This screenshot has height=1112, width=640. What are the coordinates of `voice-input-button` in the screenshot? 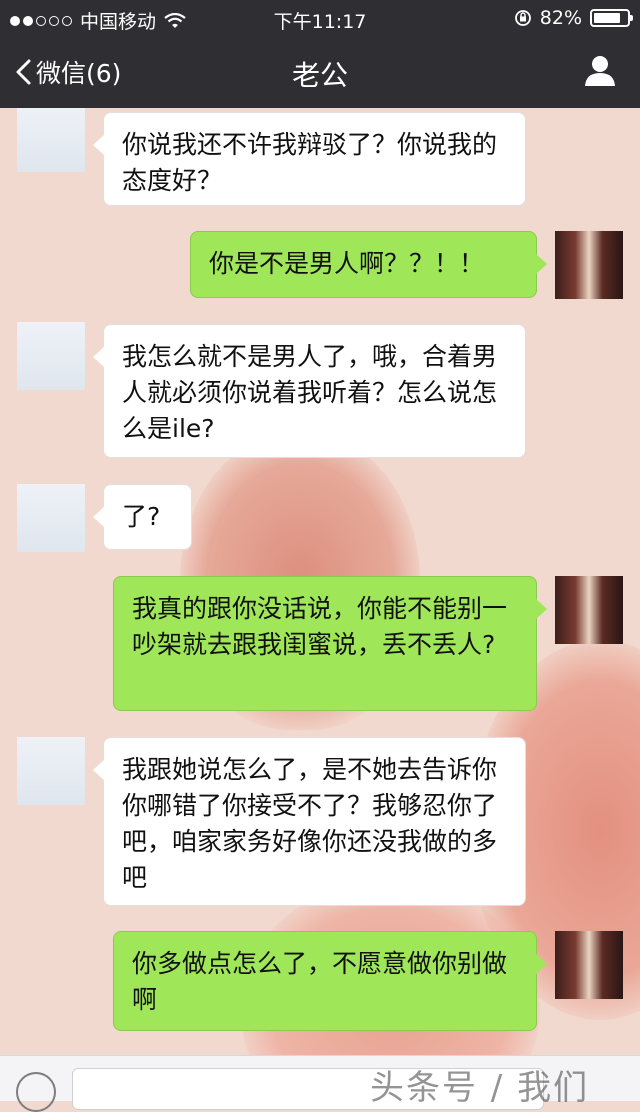 It's located at (36, 1092).